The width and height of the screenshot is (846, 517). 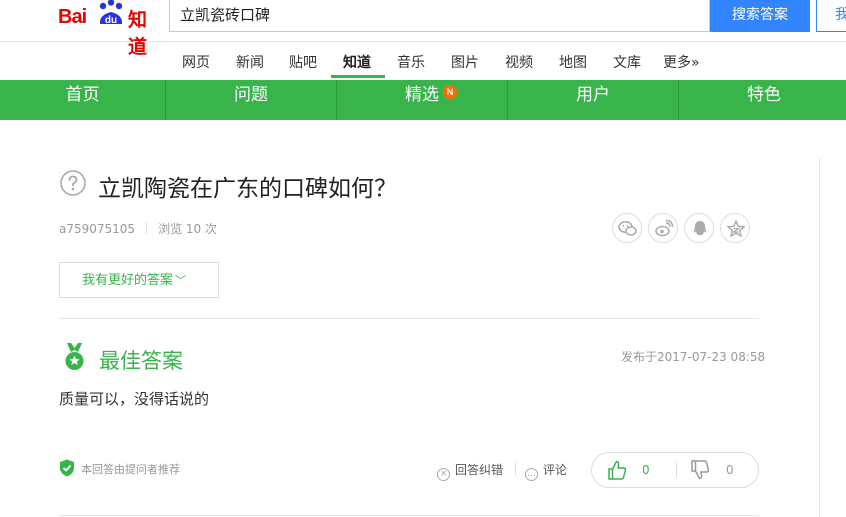 What do you see at coordinates (443, 474) in the screenshot?
I see `report-icon: ×` at bounding box center [443, 474].